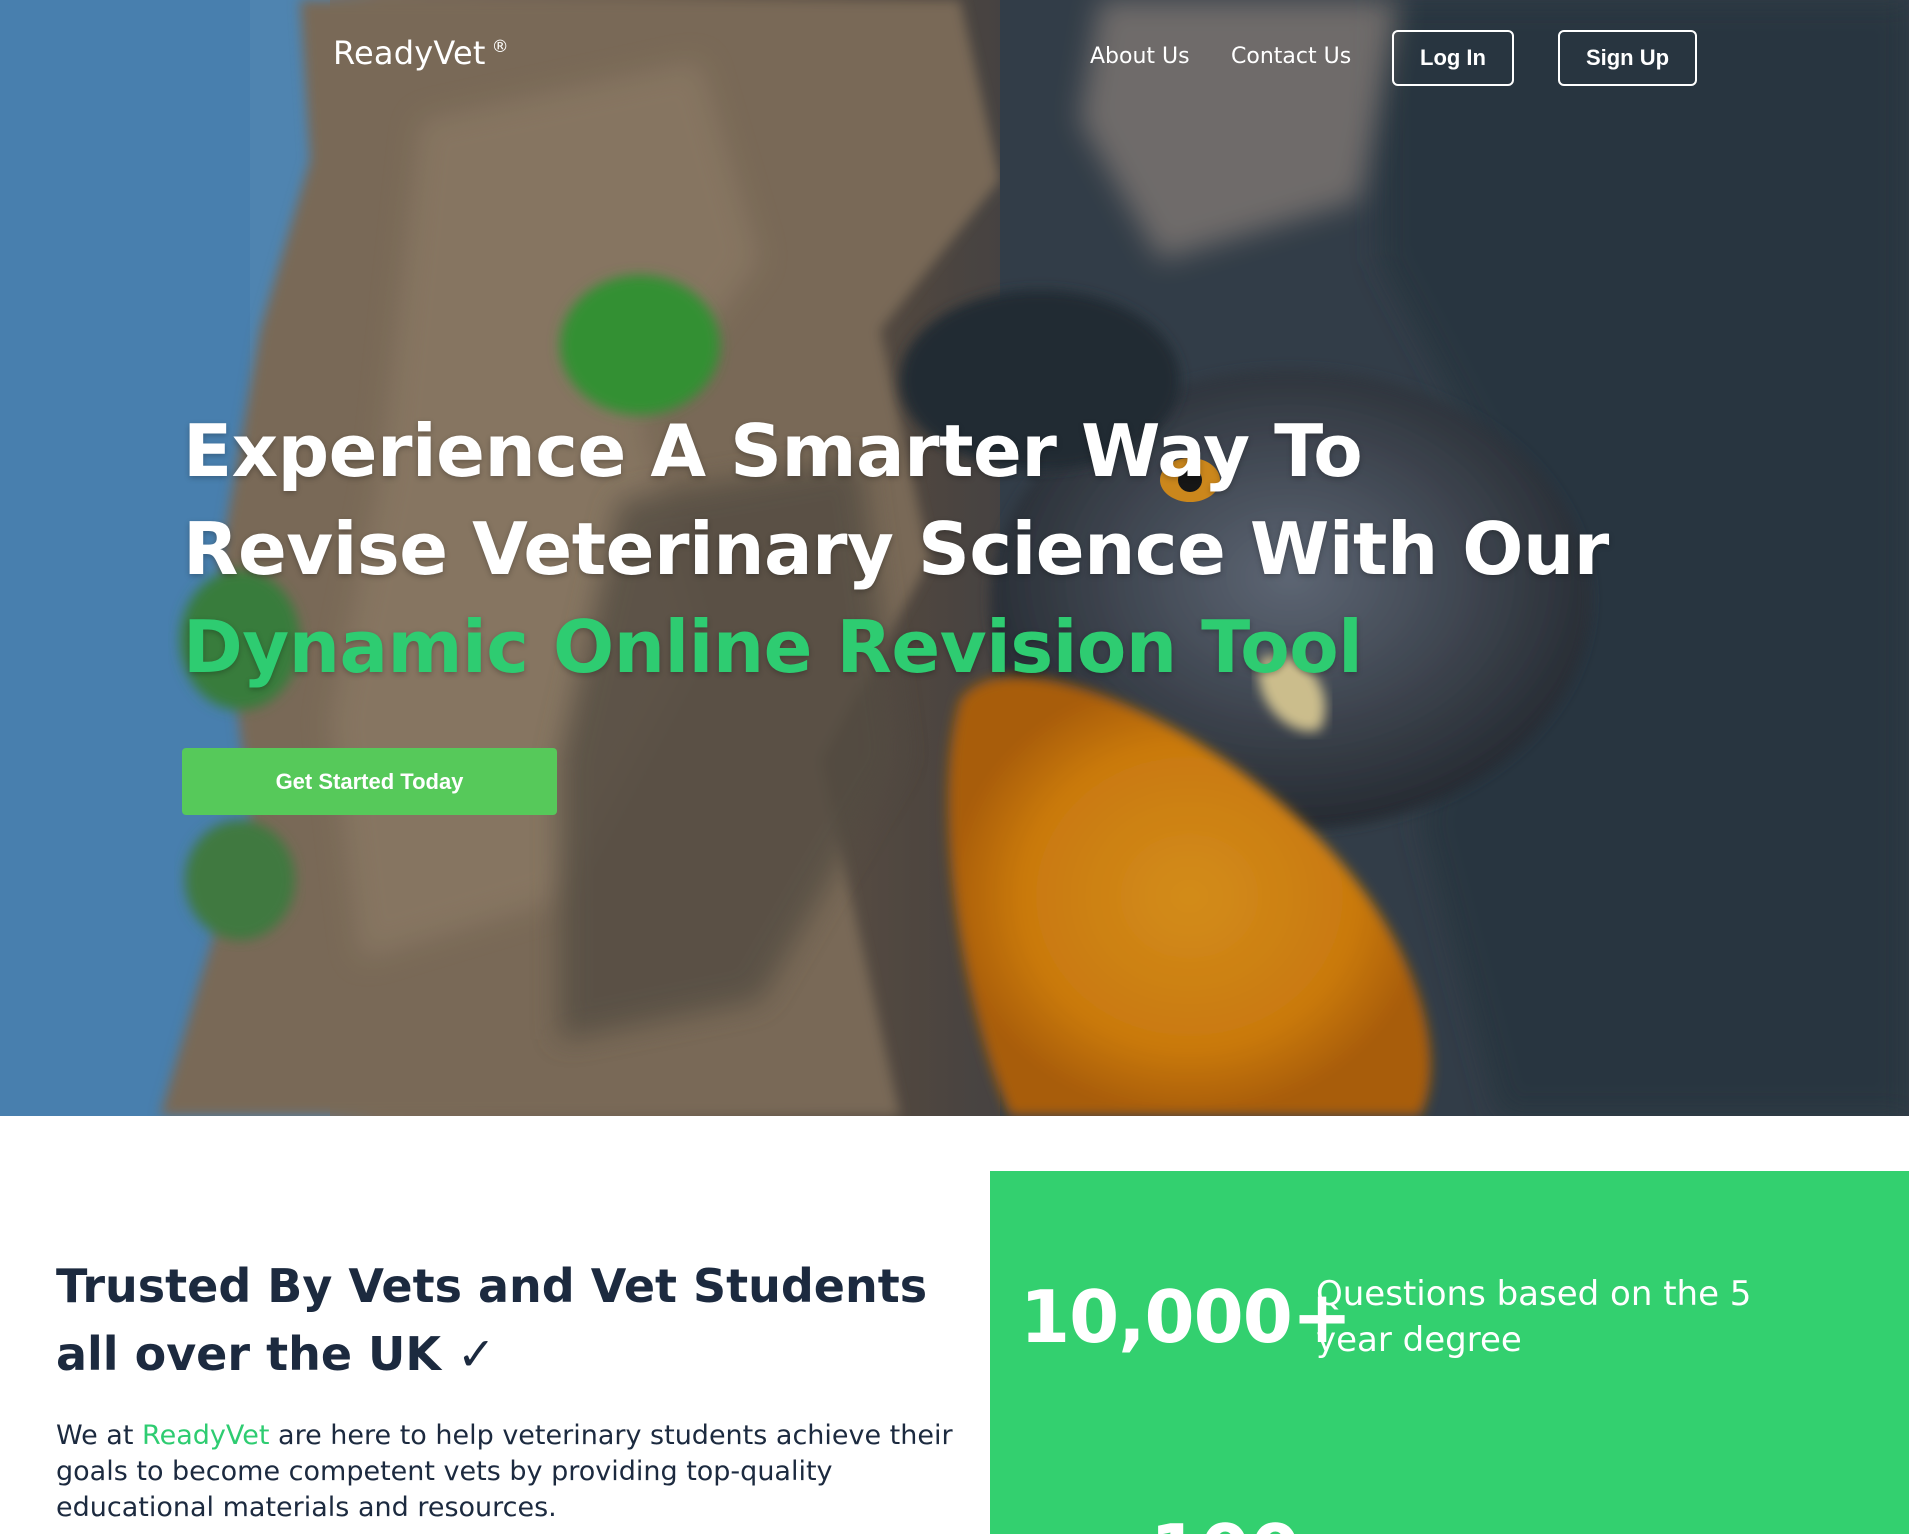  I want to click on trust-text-prefix: We at, so click(99, 1435).